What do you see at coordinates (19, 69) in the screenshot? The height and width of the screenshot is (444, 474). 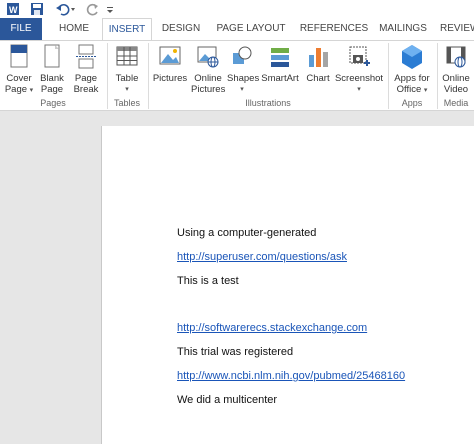 I see `cover-page-button: Cover Page ▾` at bounding box center [19, 69].